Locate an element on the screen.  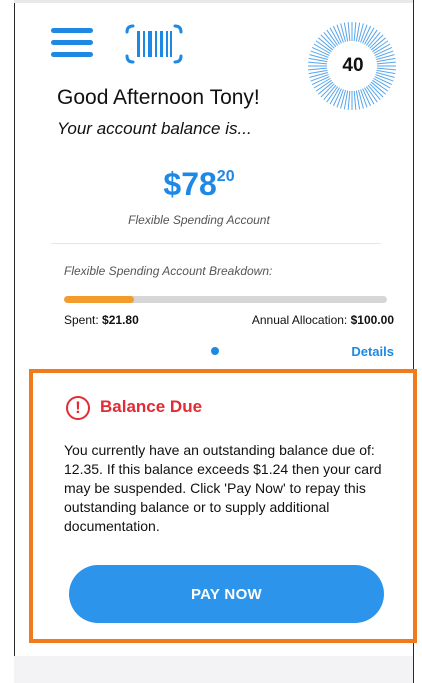
spending-progress-fill is located at coordinates (99, 299).